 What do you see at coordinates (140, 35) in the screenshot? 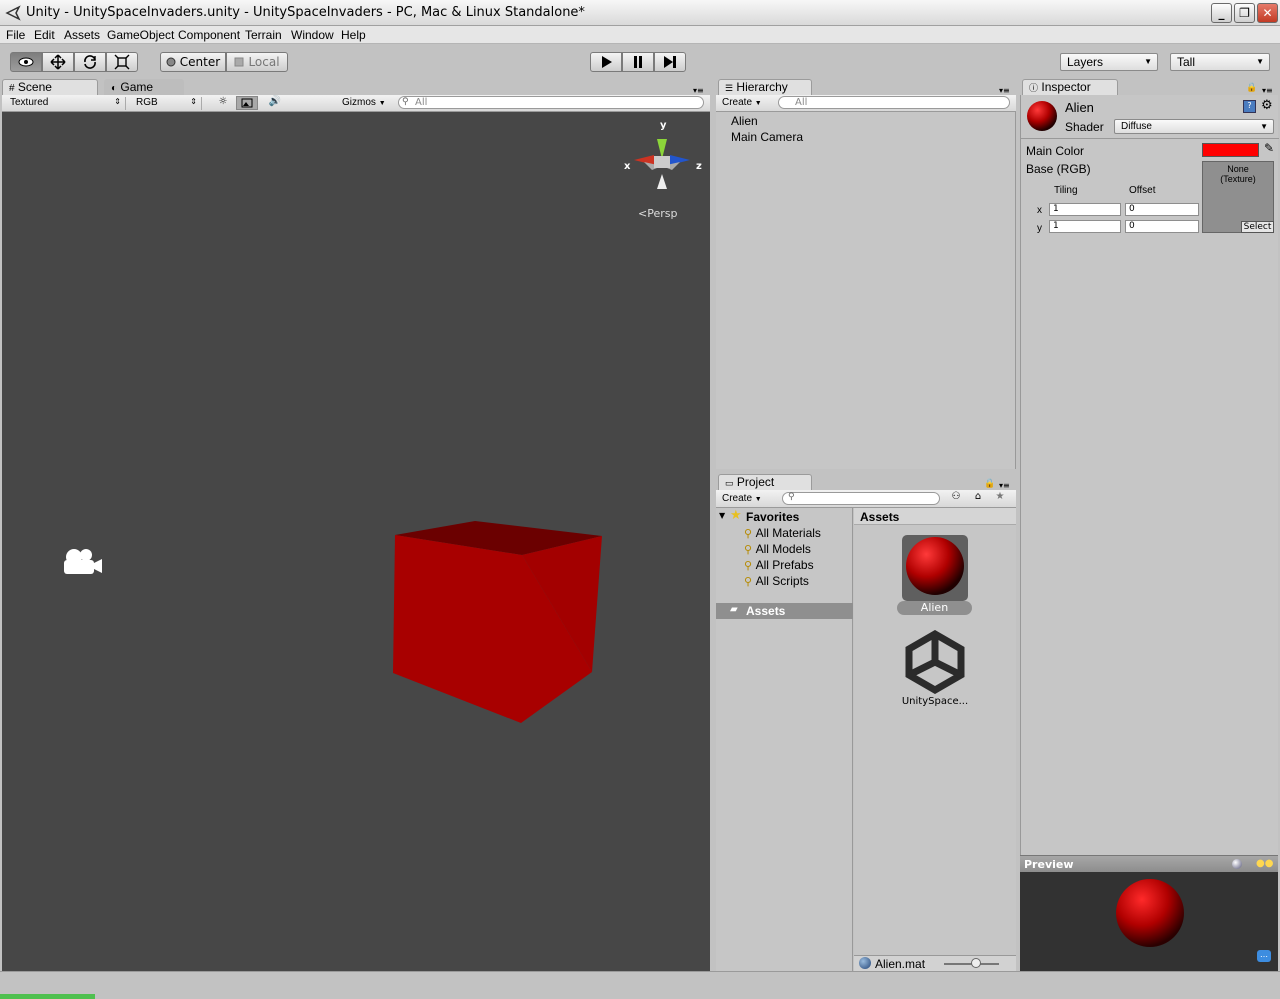
I see `menu-gameobject: GameObject` at bounding box center [140, 35].